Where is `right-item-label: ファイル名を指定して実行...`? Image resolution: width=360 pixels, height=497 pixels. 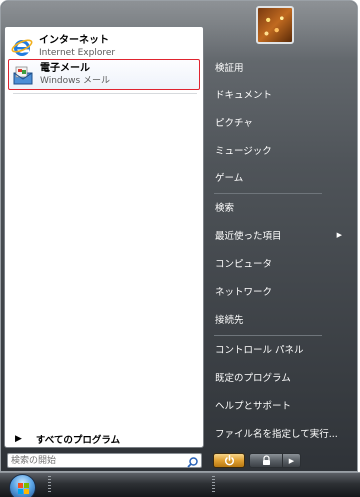 right-item-label: ファイル名を指定して実行... is located at coordinates (276, 434).